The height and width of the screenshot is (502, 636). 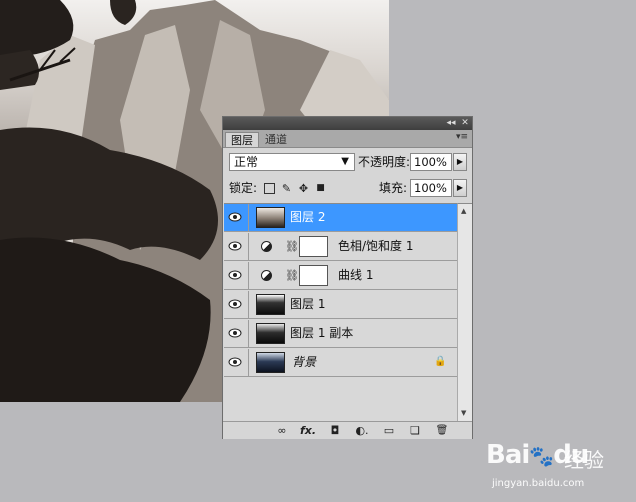 What do you see at coordinates (345, 161) in the screenshot?
I see `chevron-down-icon: ▼` at bounding box center [345, 161].